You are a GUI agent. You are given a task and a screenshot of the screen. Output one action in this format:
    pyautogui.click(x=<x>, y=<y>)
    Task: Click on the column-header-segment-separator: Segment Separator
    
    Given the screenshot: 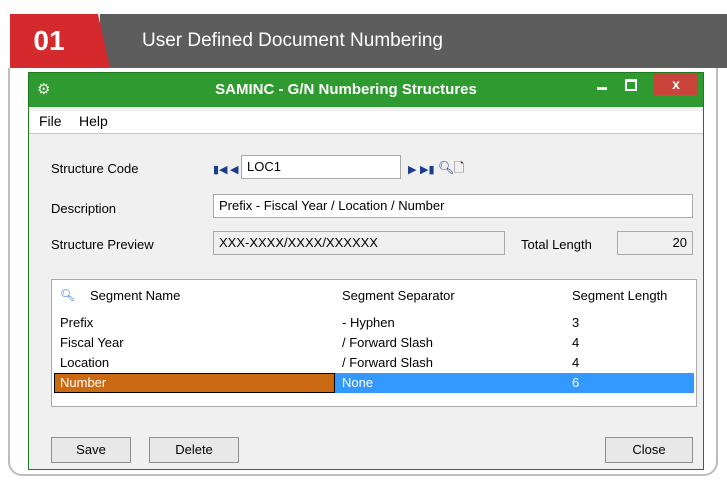 What is the action you would take?
    pyautogui.click(x=398, y=295)
    